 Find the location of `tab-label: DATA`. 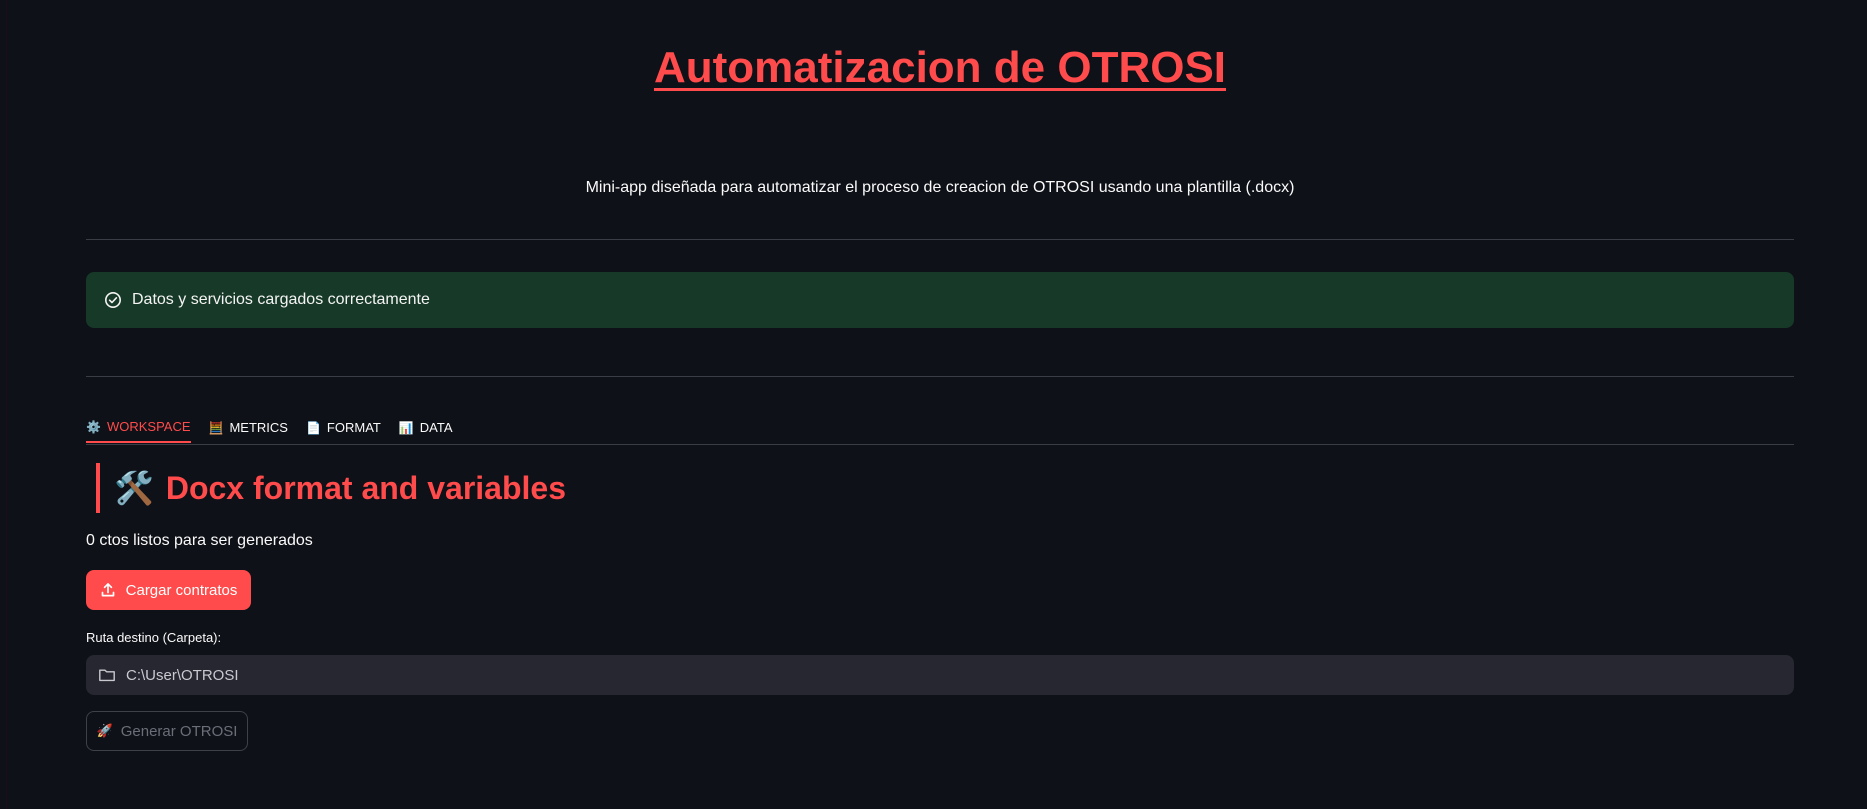

tab-label: DATA is located at coordinates (436, 427).